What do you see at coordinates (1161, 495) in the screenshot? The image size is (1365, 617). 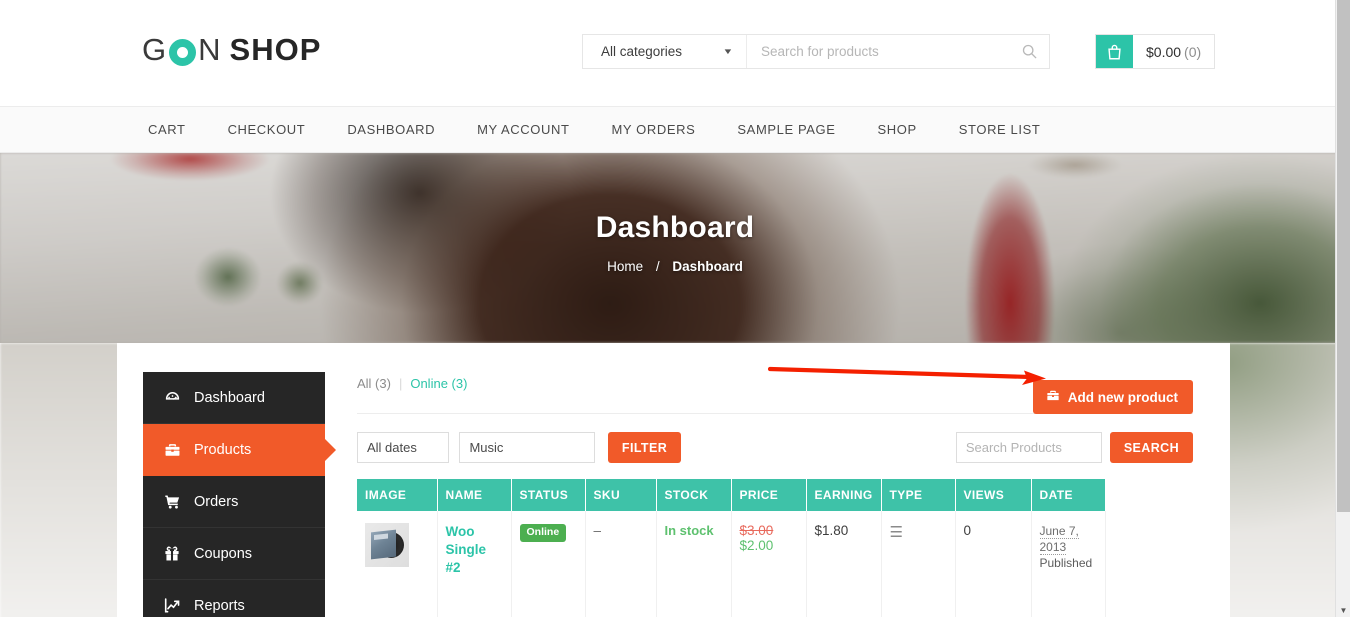 I see `column-header-actions` at bounding box center [1161, 495].